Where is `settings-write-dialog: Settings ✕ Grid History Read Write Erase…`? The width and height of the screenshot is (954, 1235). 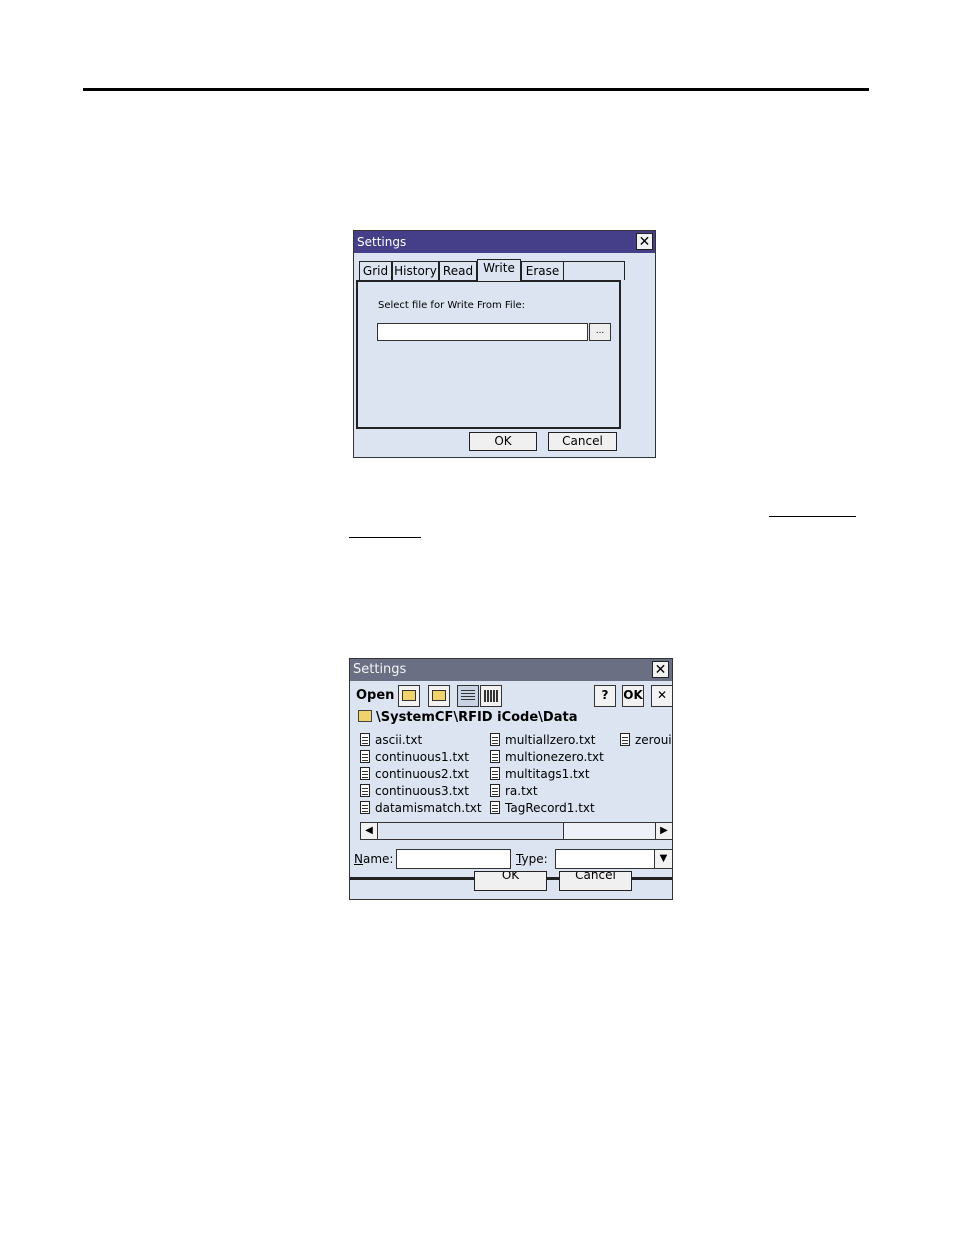 settings-write-dialog: Settings ✕ Grid History Read Write Erase… is located at coordinates (504, 344).